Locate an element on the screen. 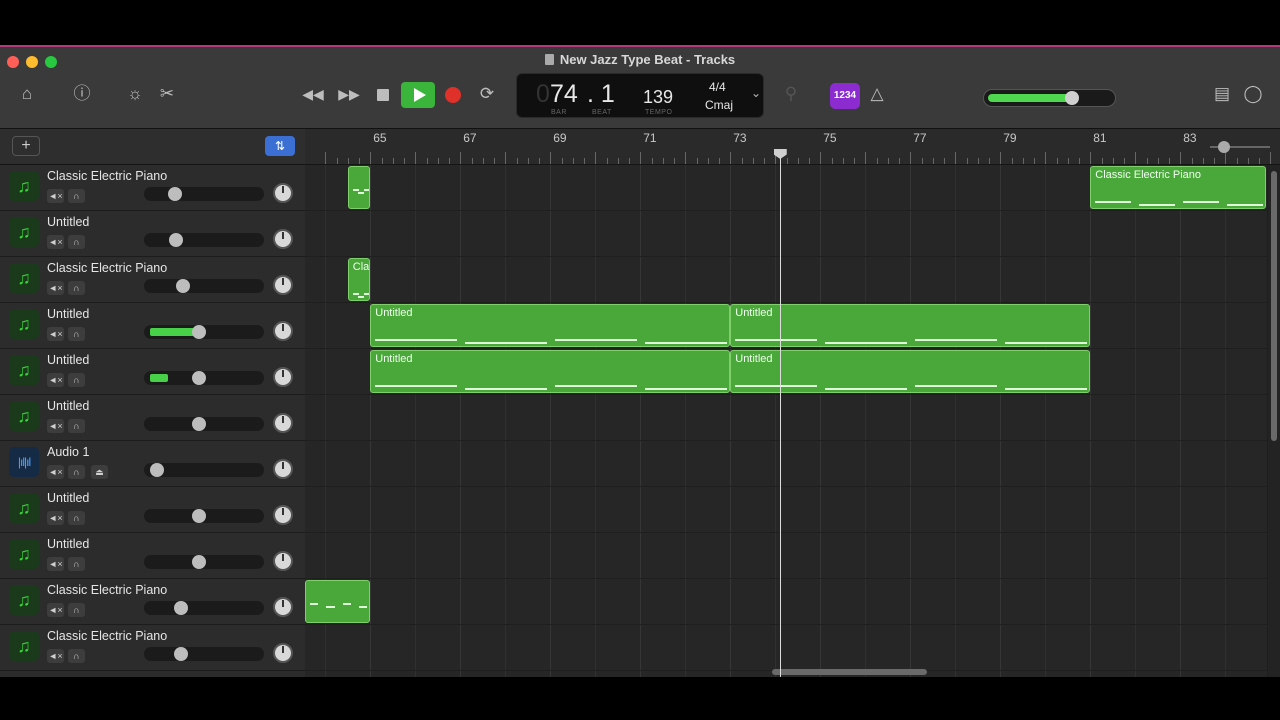 The image size is (1280, 720). zoom-knob is located at coordinates (1224, 147).